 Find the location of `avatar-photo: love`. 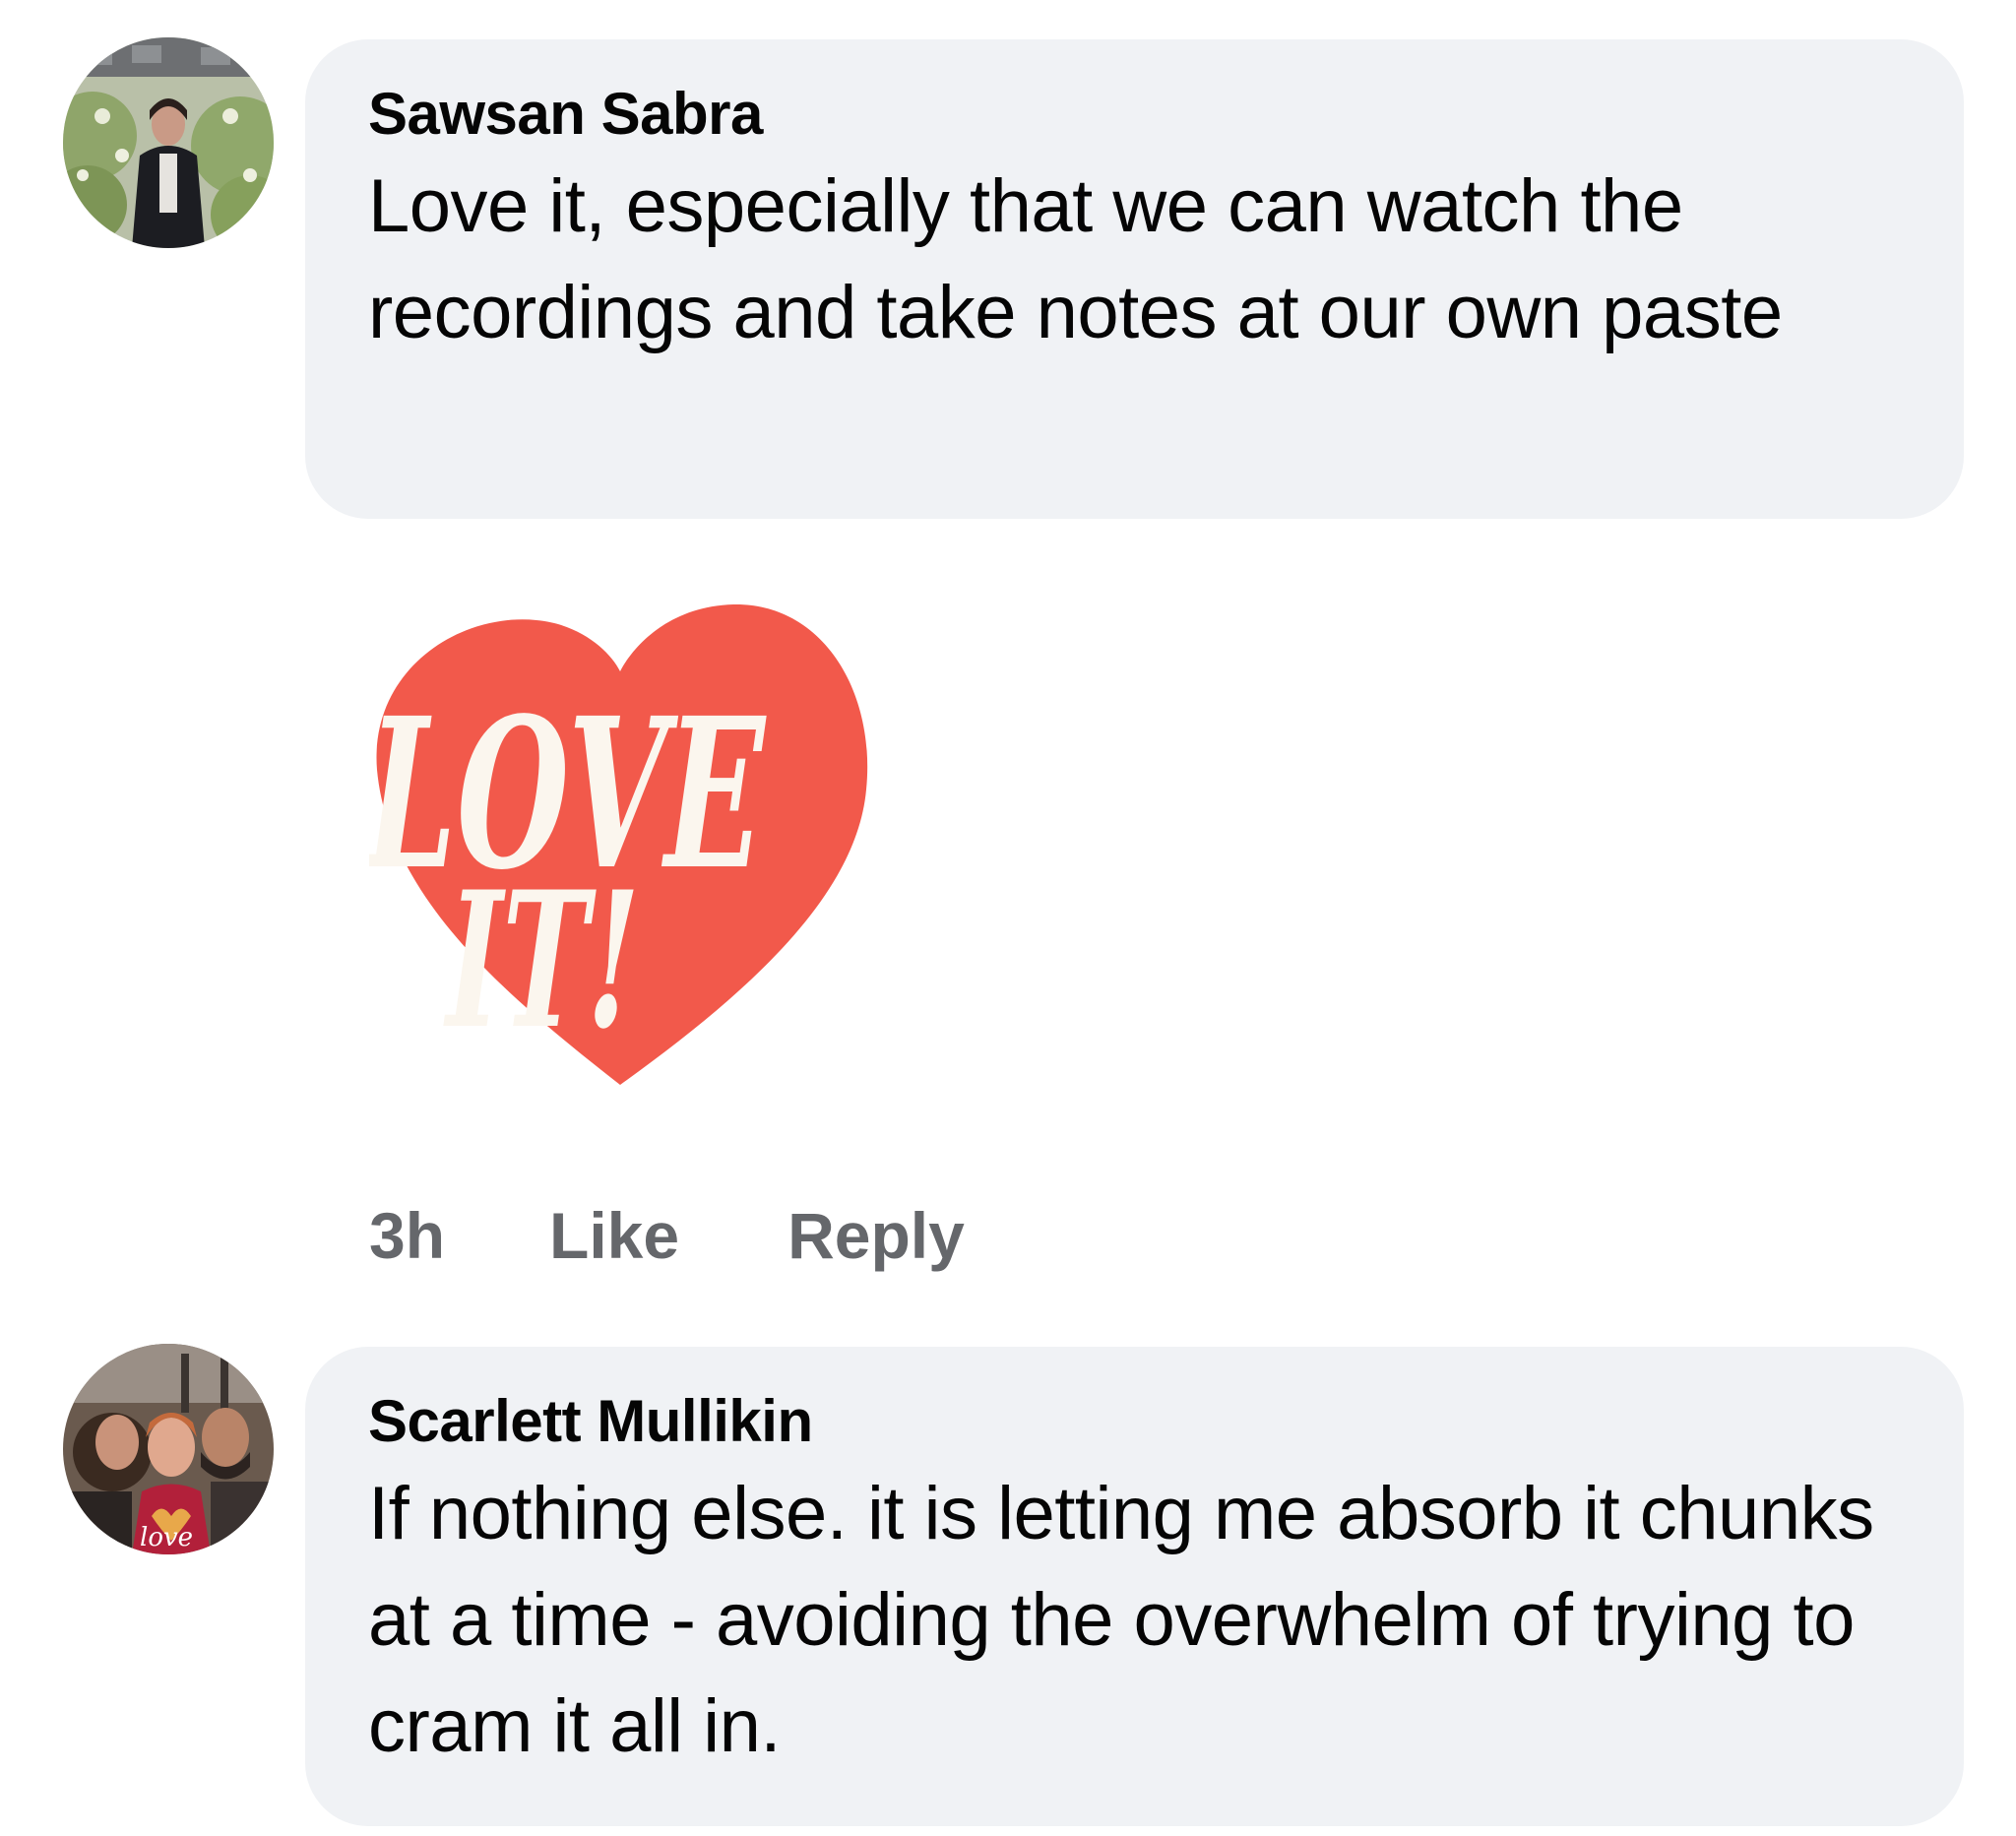

avatar-photo: love is located at coordinates (168, 1449).